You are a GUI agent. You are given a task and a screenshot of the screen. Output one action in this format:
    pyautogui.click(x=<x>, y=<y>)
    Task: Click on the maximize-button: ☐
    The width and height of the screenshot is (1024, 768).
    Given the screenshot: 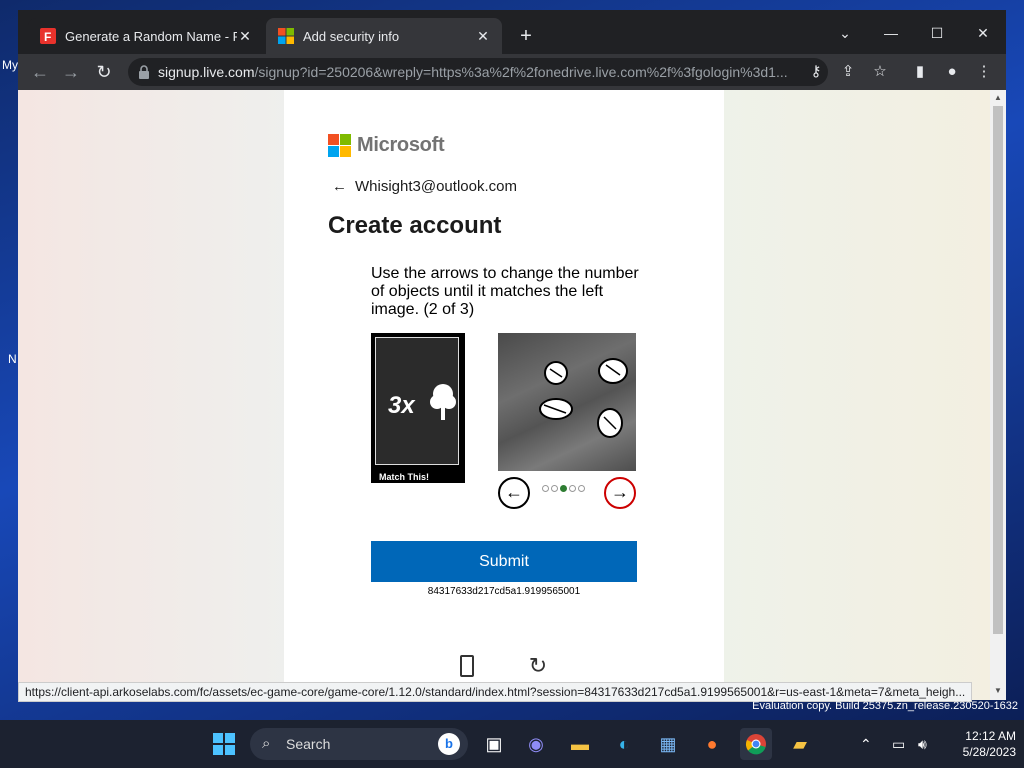 What is the action you would take?
    pyautogui.click(x=937, y=33)
    